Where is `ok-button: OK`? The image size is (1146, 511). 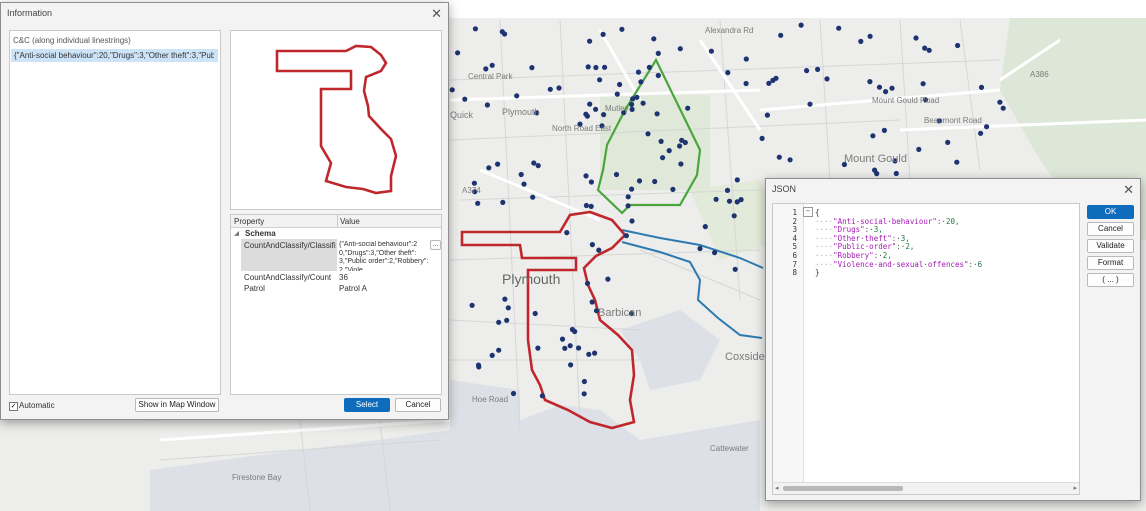 ok-button: OK is located at coordinates (1110, 212).